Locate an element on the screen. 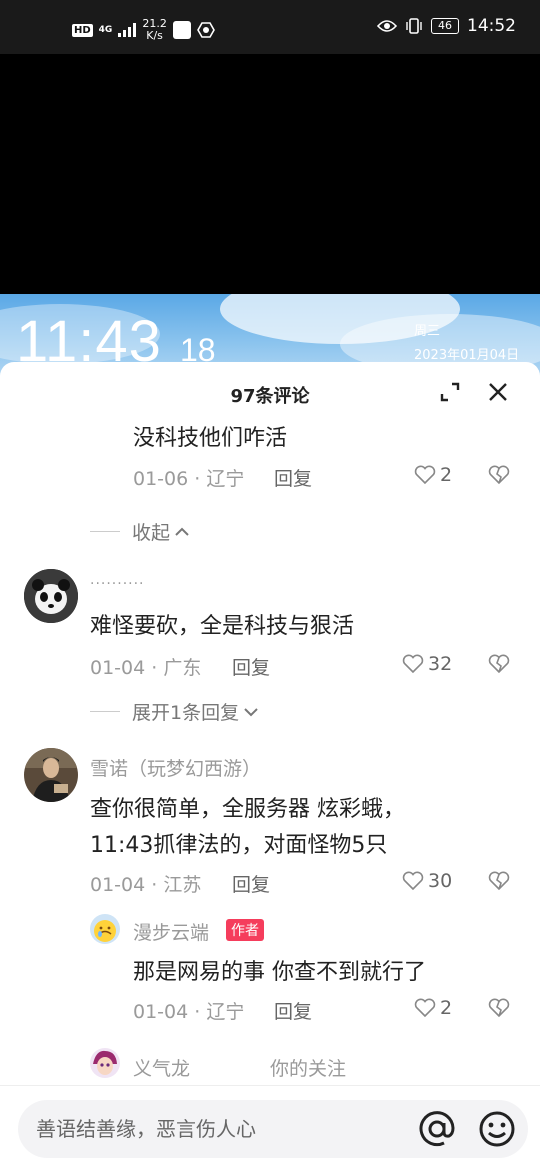 This screenshot has width=540, height=1170. expand-replies-button: 展开1条回复 is located at coordinates (174, 711).